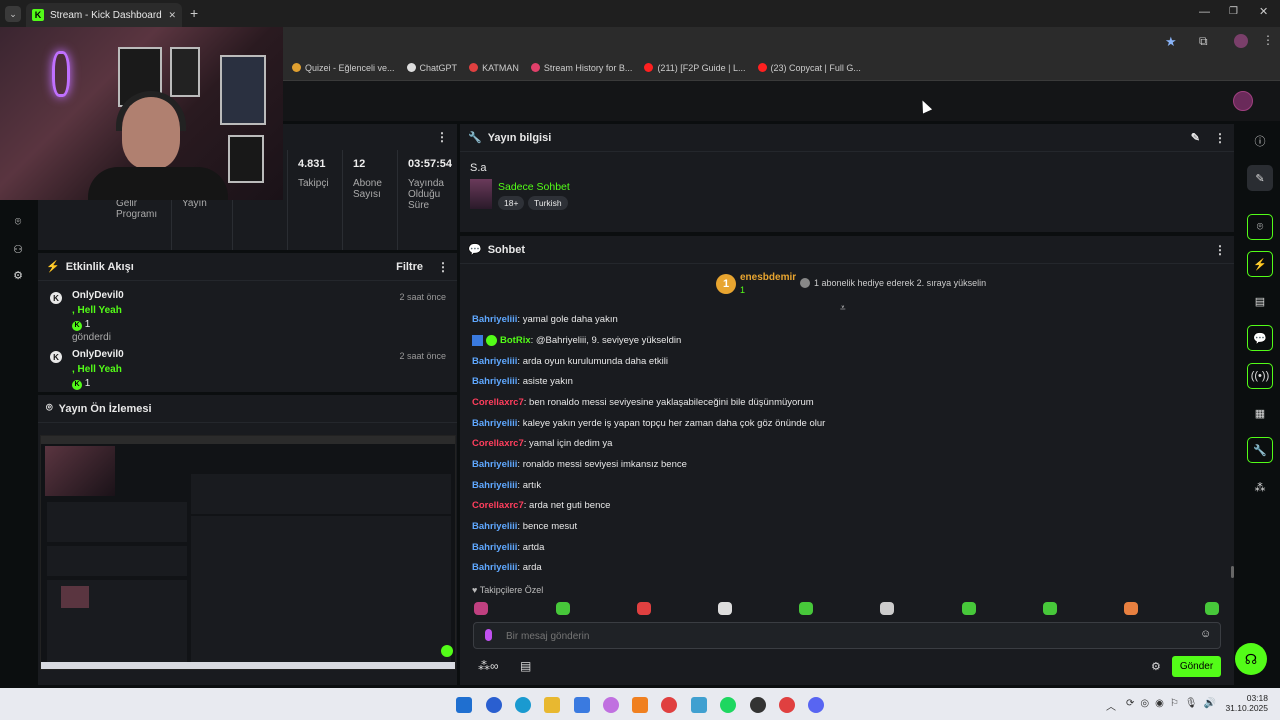 The width and height of the screenshot is (1280, 720). What do you see at coordinates (541, 505) in the screenshot?
I see `chat-message: Corellaxrc7: arda net guti bence` at bounding box center [541, 505].